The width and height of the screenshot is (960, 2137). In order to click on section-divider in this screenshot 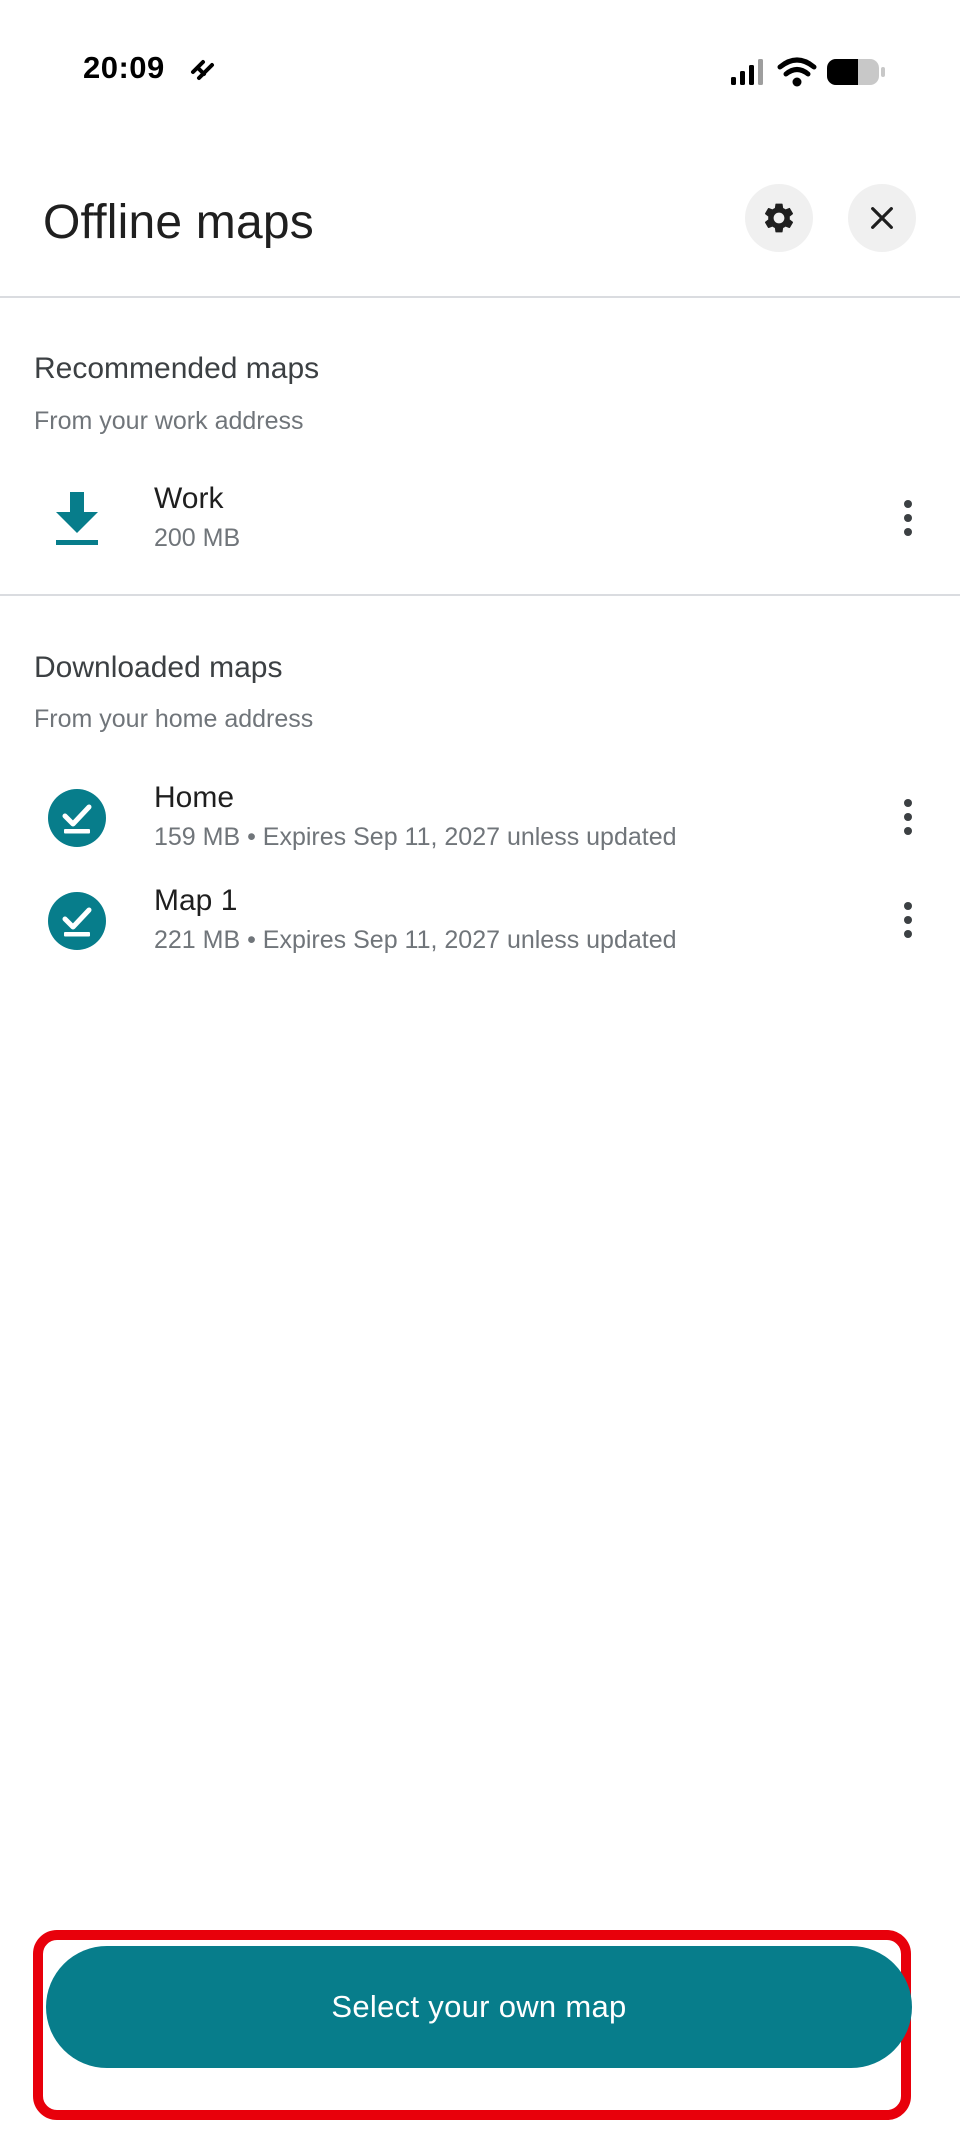, I will do `click(480, 595)`.